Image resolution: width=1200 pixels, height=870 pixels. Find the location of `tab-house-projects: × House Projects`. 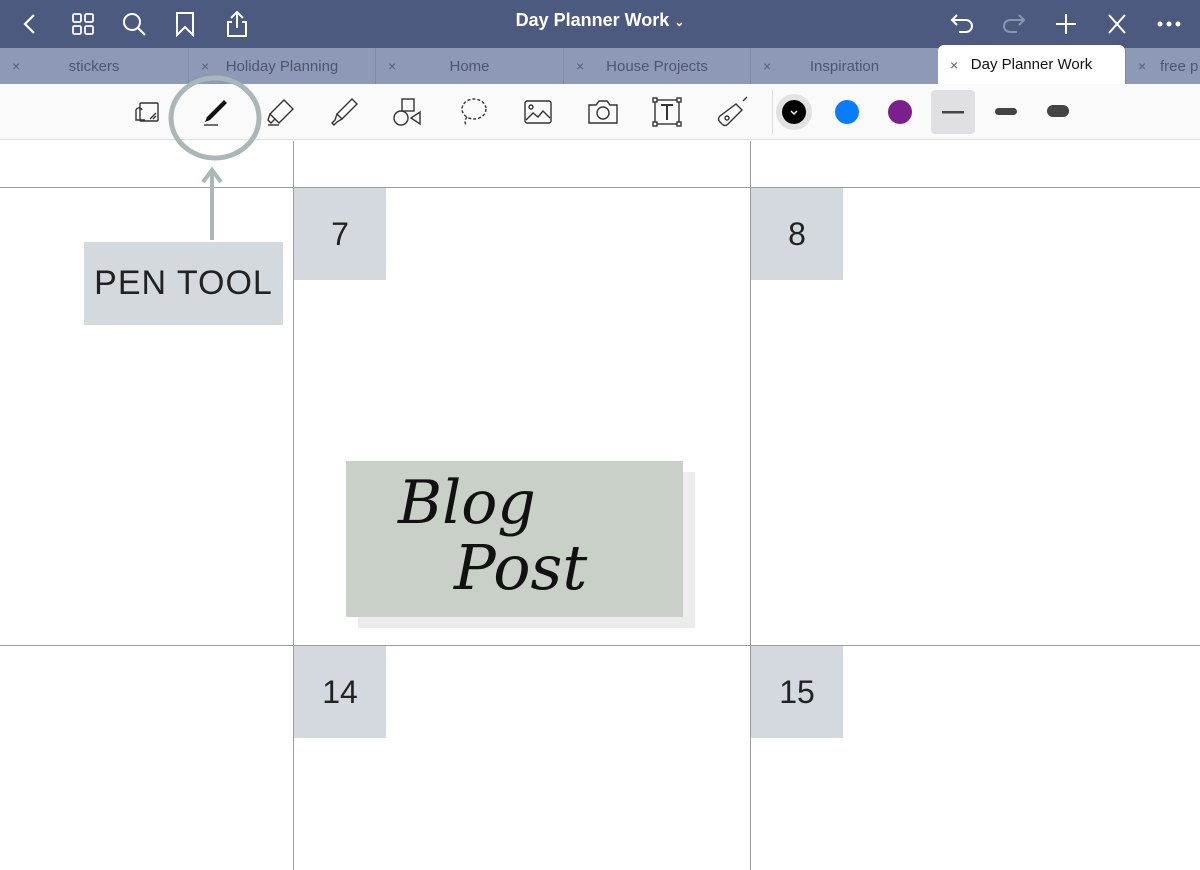

tab-house-projects: × House Projects is located at coordinates (656, 66).